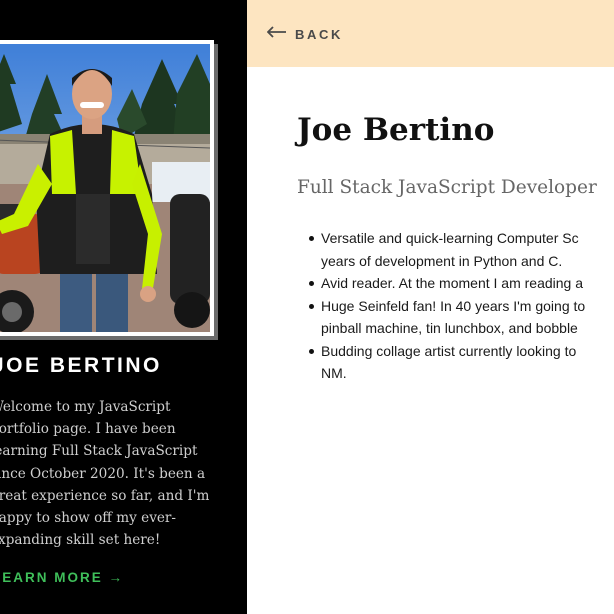  Describe the element at coordinates (430, 33) in the screenshot. I see `header-bar: BACK` at that location.